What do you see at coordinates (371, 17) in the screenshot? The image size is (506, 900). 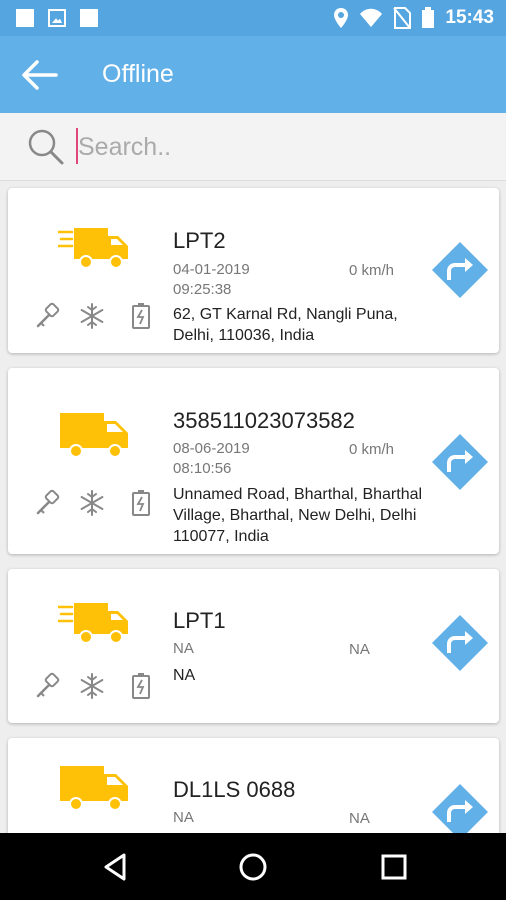 I see `wifi-icon` at bounding box center [371, 17].